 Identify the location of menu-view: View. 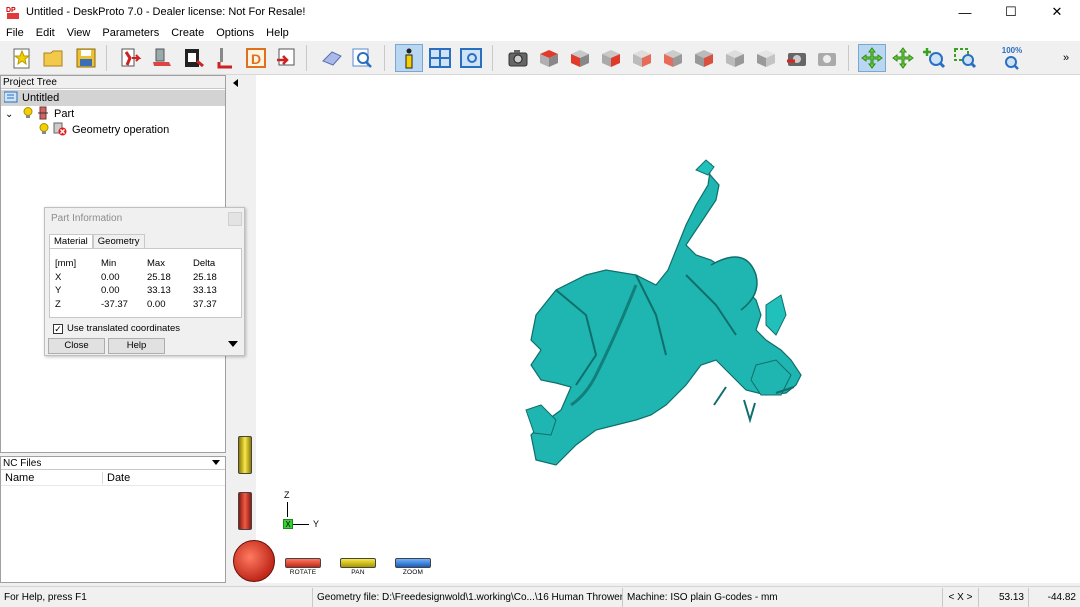
(79, 33).